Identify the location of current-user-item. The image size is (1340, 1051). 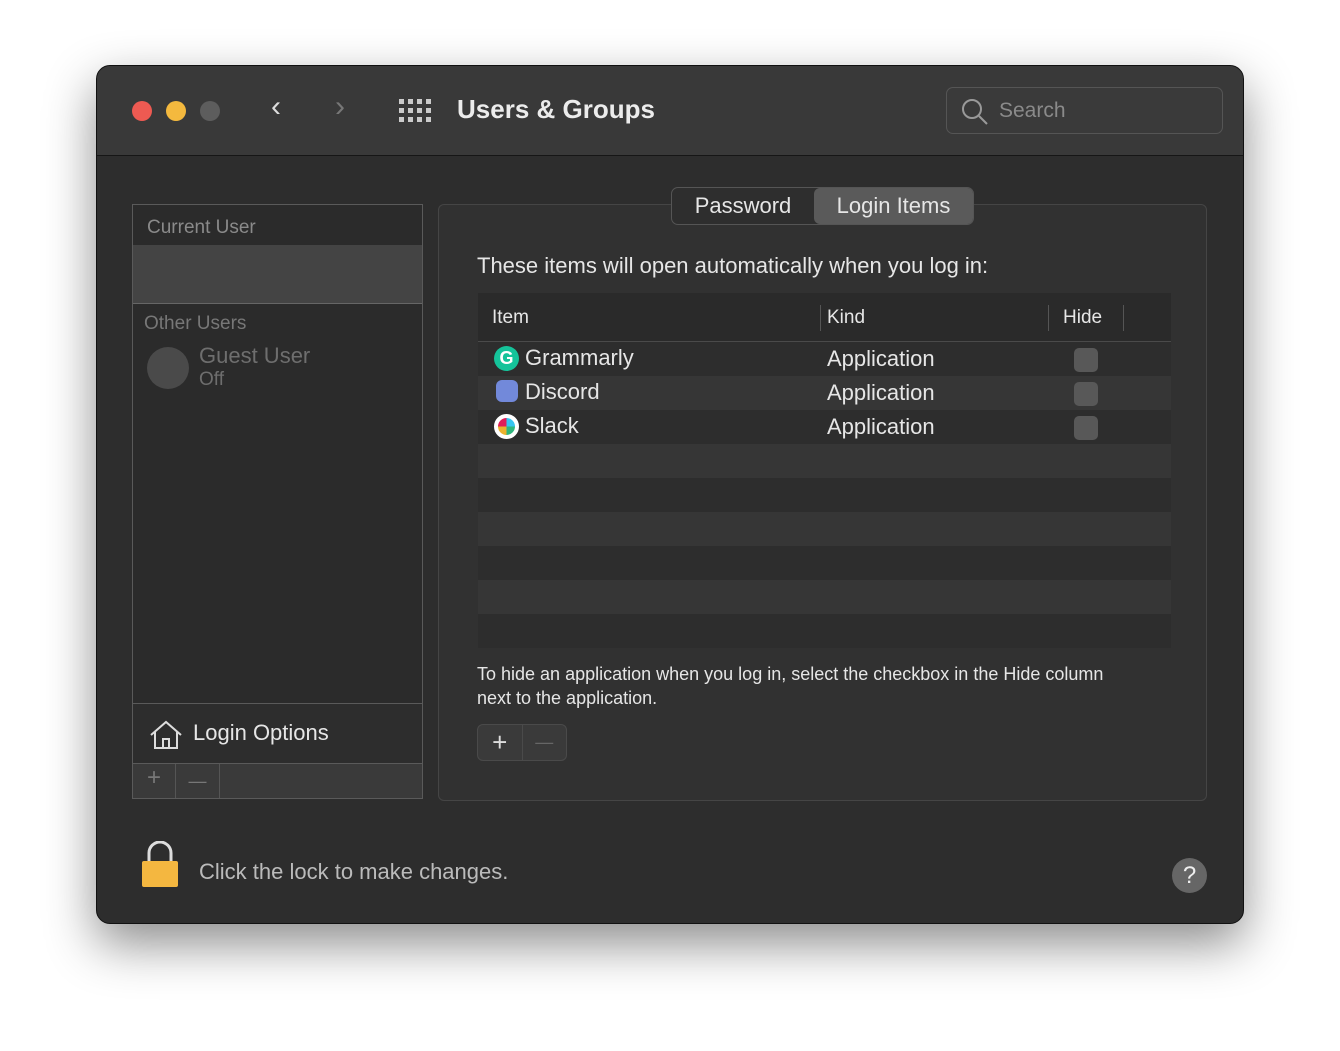
(277, 274).